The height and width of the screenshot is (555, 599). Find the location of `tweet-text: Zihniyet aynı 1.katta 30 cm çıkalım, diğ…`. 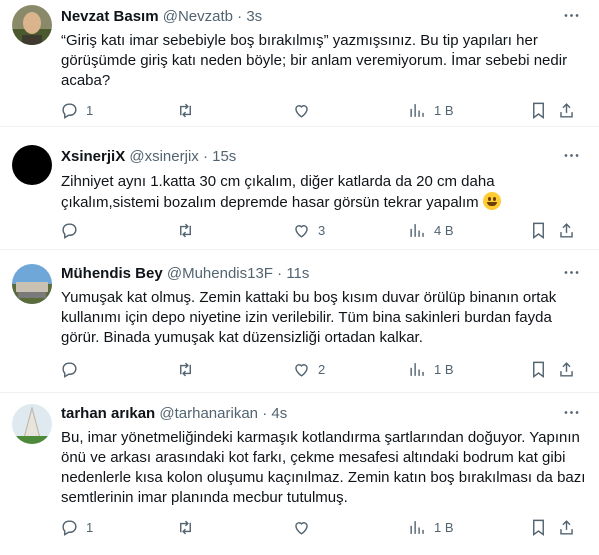

tweet-text: Zihniyet aynı 1.katta 30 cm çıkalım, diğ… is located at coordinates (278, 192).